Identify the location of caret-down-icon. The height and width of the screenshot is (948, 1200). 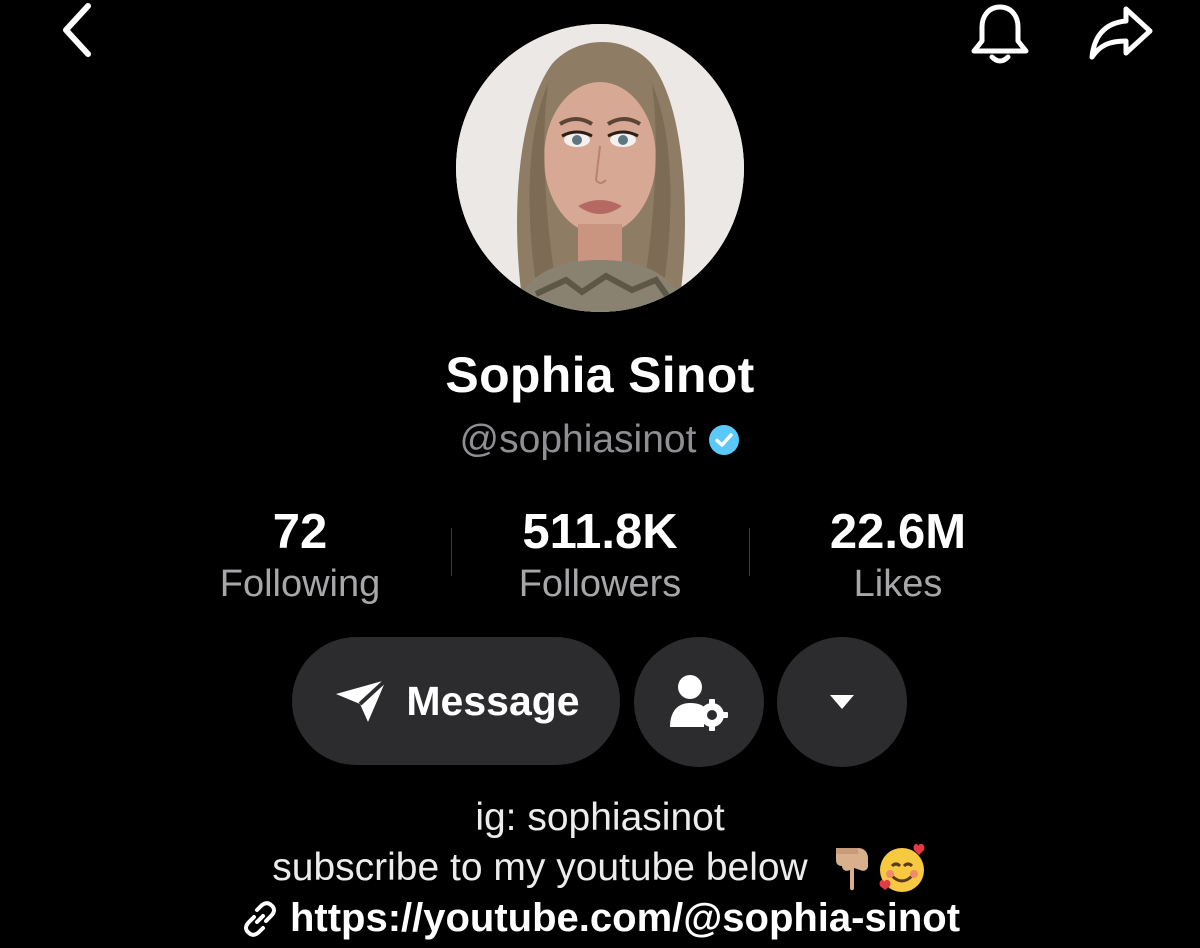
(842, 702).